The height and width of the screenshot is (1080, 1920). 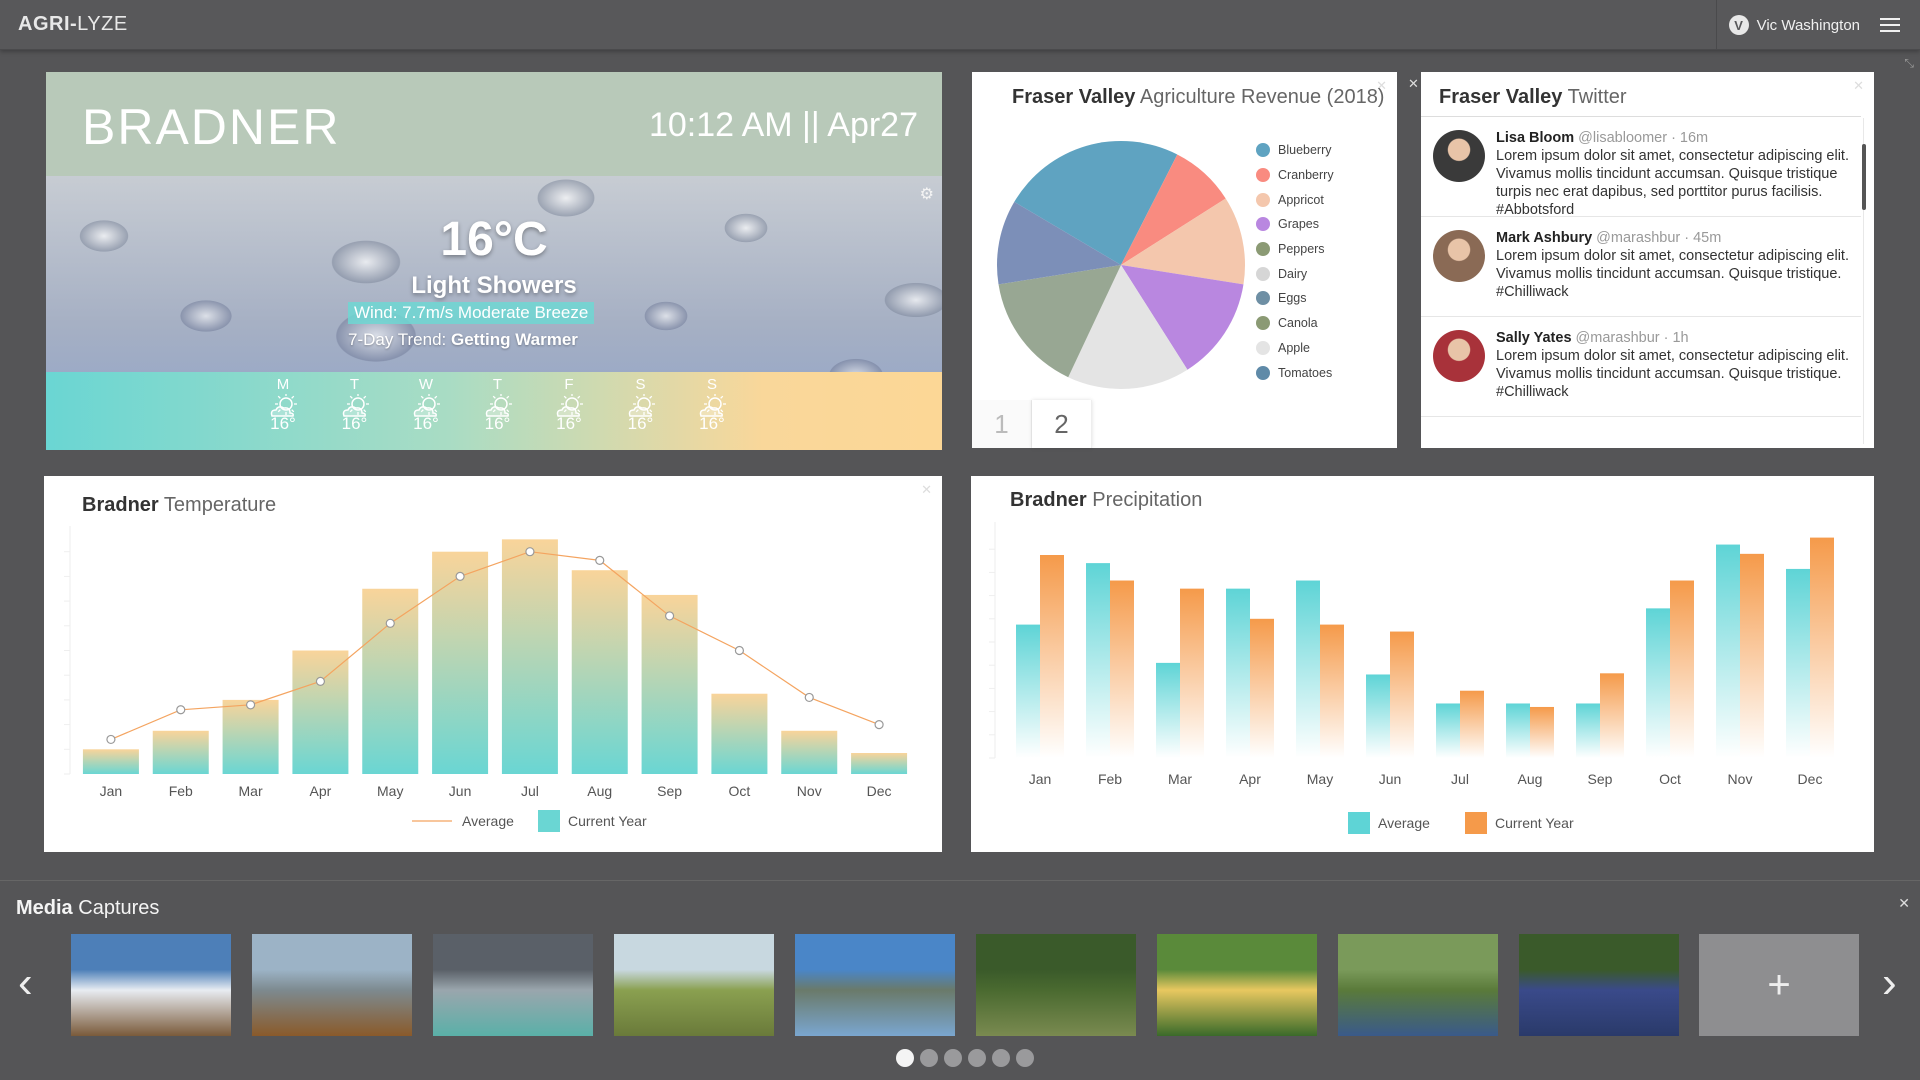 I want to click on collapse-icon: ⤡, so click(x=1909, y=63).